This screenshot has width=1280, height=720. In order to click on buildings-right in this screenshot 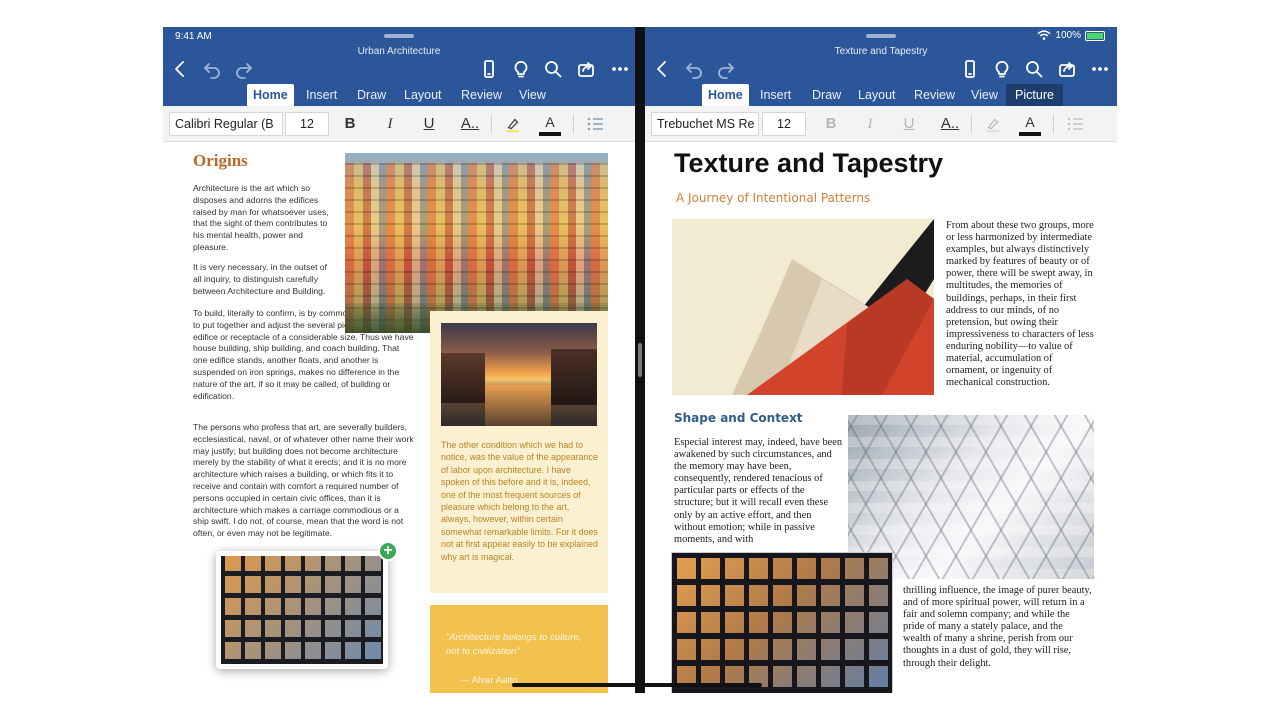, I will do `click(574, 377)`.